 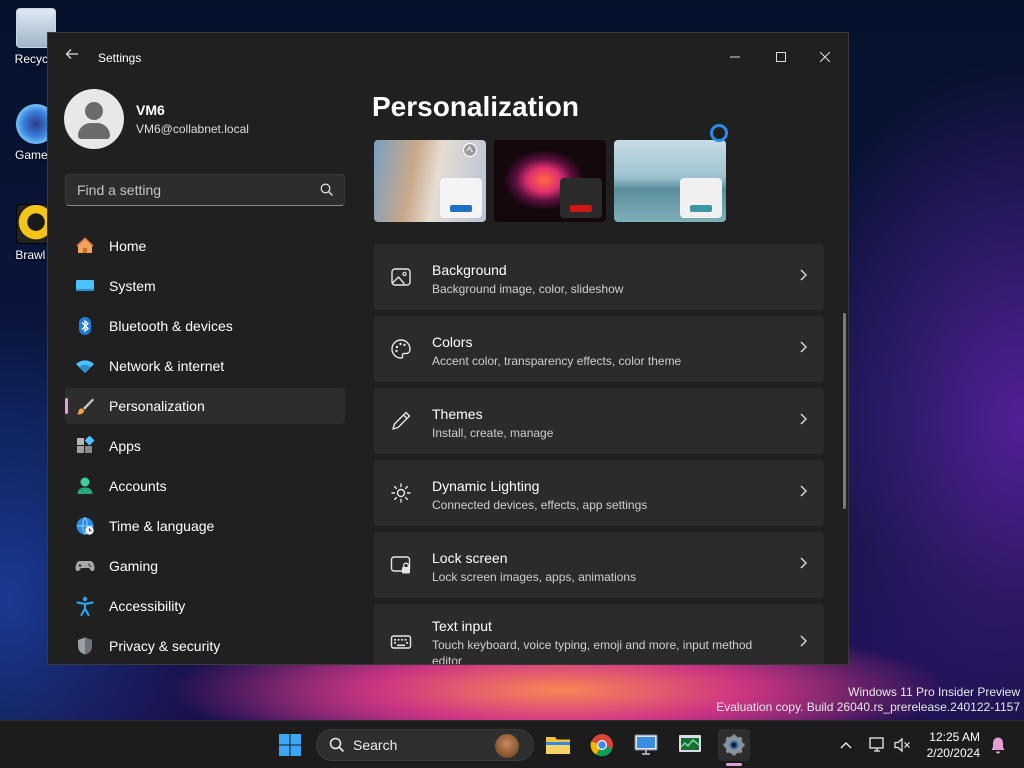 I want to click on sidebar-item-label: Accounts, so click(x=138, y=486).